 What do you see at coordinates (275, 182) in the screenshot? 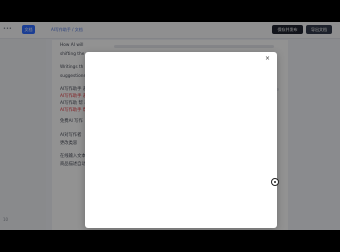
I see `mouse-cursor-icon` at bounding box center [275, 182].